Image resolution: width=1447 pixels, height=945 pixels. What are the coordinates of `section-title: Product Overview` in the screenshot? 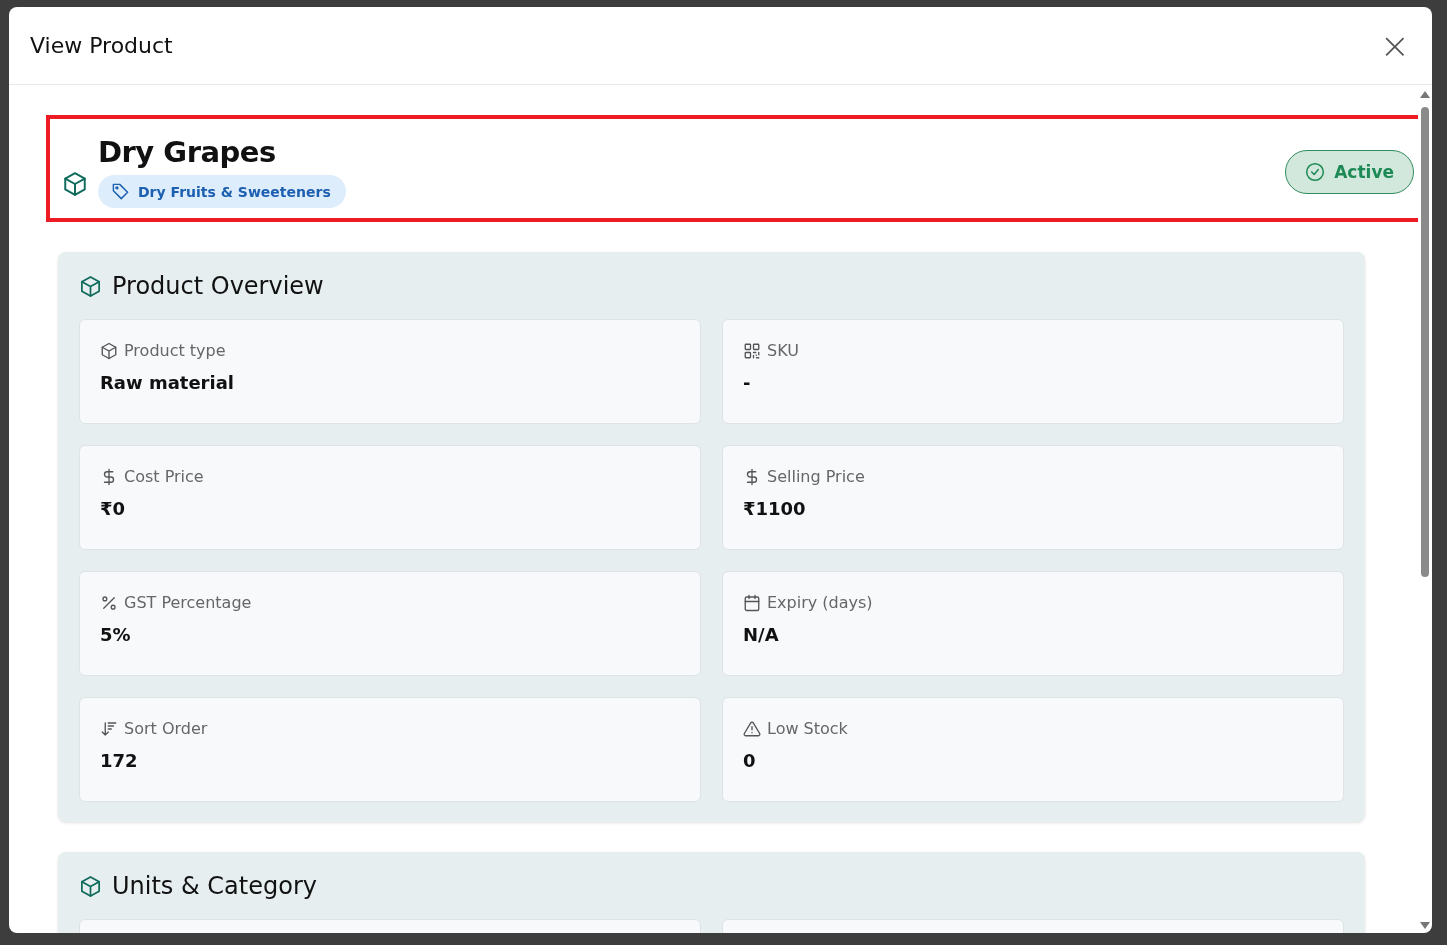 It's located at (218, 286).